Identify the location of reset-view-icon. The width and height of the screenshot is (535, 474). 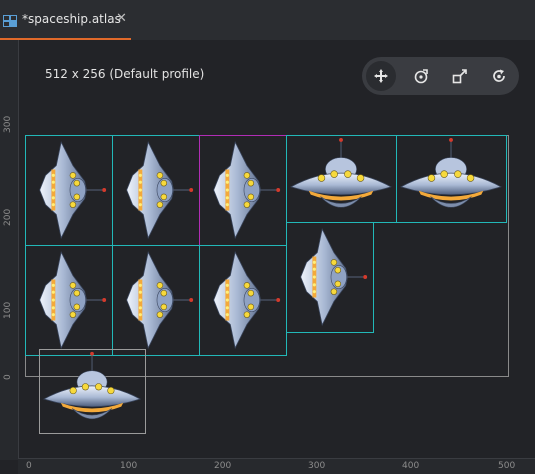
(499, 75).